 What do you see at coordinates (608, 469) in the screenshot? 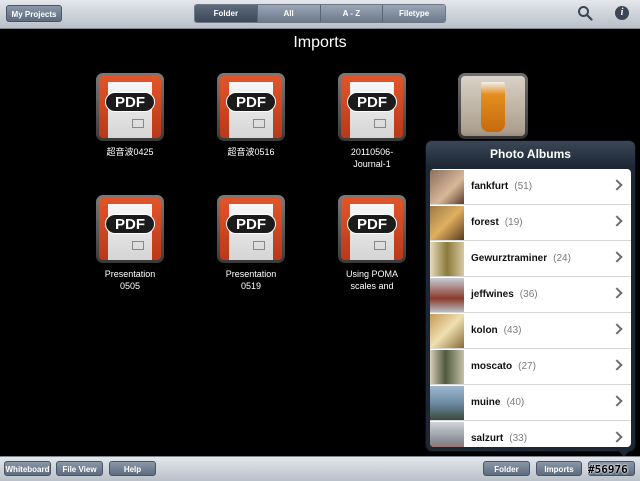
I see `watermark-text: #56976` at bounding box center [608, 469].